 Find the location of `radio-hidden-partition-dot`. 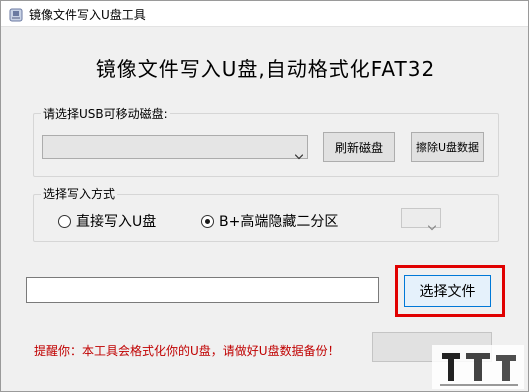

radio-hidden-partition-dot is located at coordinates (207, 221).